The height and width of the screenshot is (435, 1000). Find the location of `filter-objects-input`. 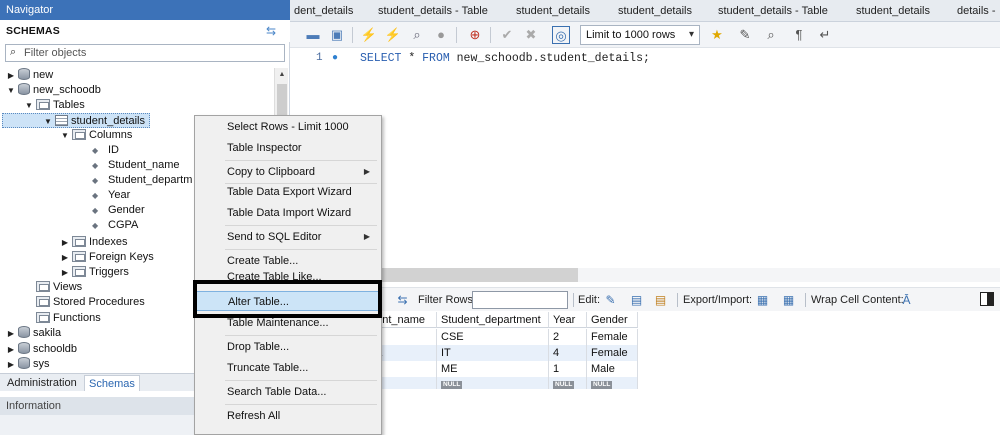

filter-objects-input is located at coordinates (151, 53).